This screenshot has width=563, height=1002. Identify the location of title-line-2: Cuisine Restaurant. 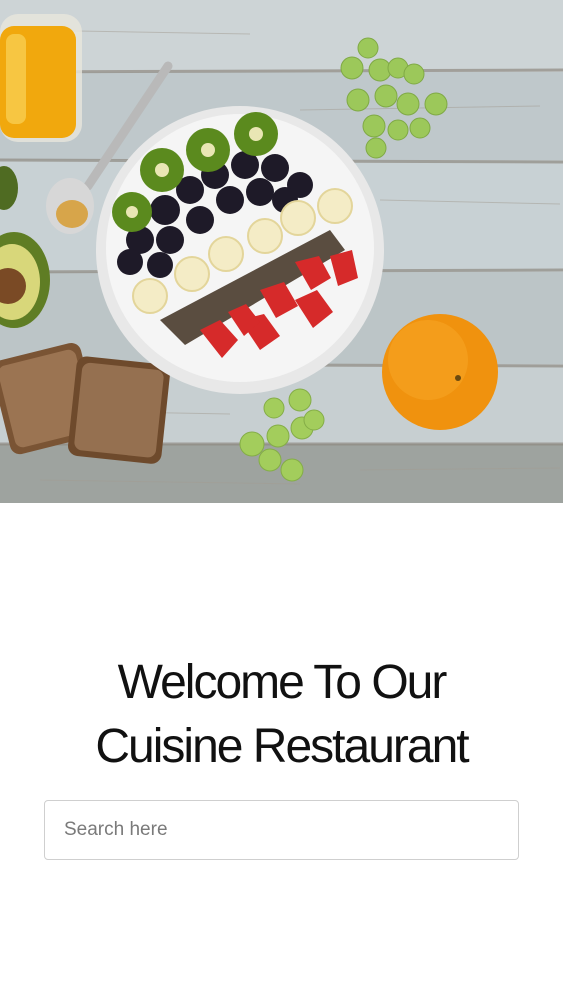
(282, 746).